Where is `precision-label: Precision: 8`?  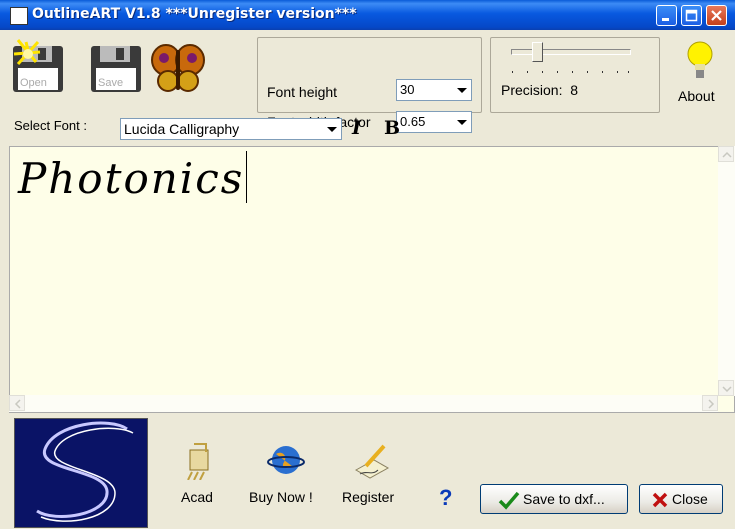
precision-label: Precision: 8 is located at coordinates (540, 90).